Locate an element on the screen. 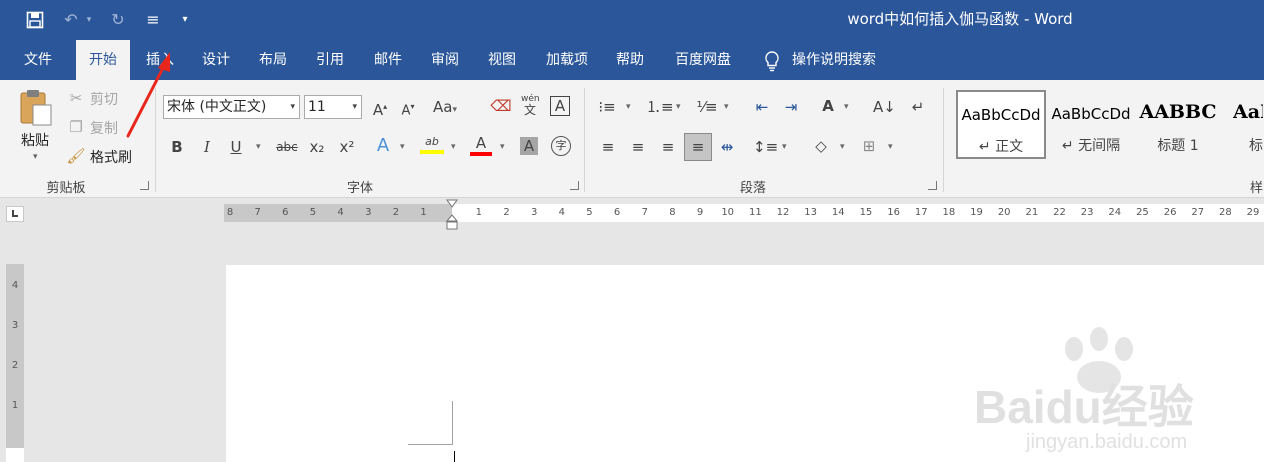 The height and width of the screenshot is (462, 1264). customize-icon: ≡ is located at coordinates (153, 20).